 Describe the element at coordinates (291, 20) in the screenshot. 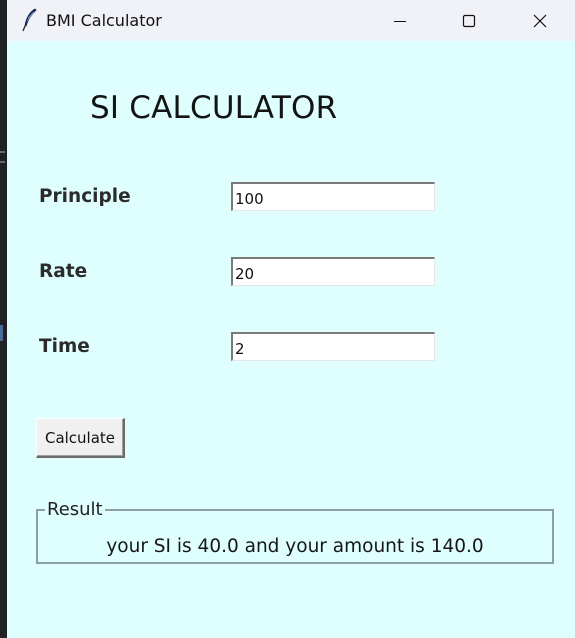

I see `title-bar: BMI Calculator` at that location.